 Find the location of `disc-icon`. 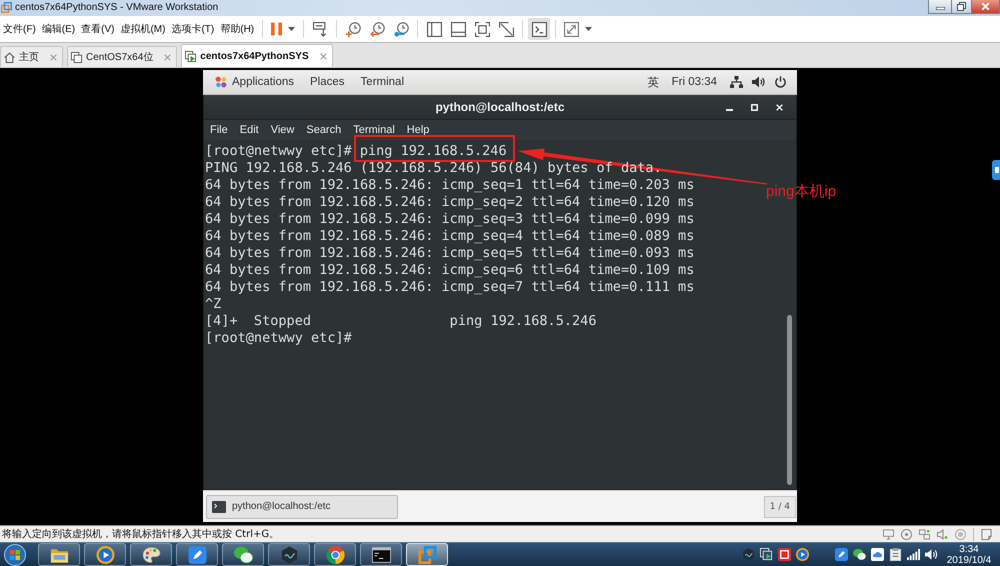

disc-icon is located at coordinates (906, 534).